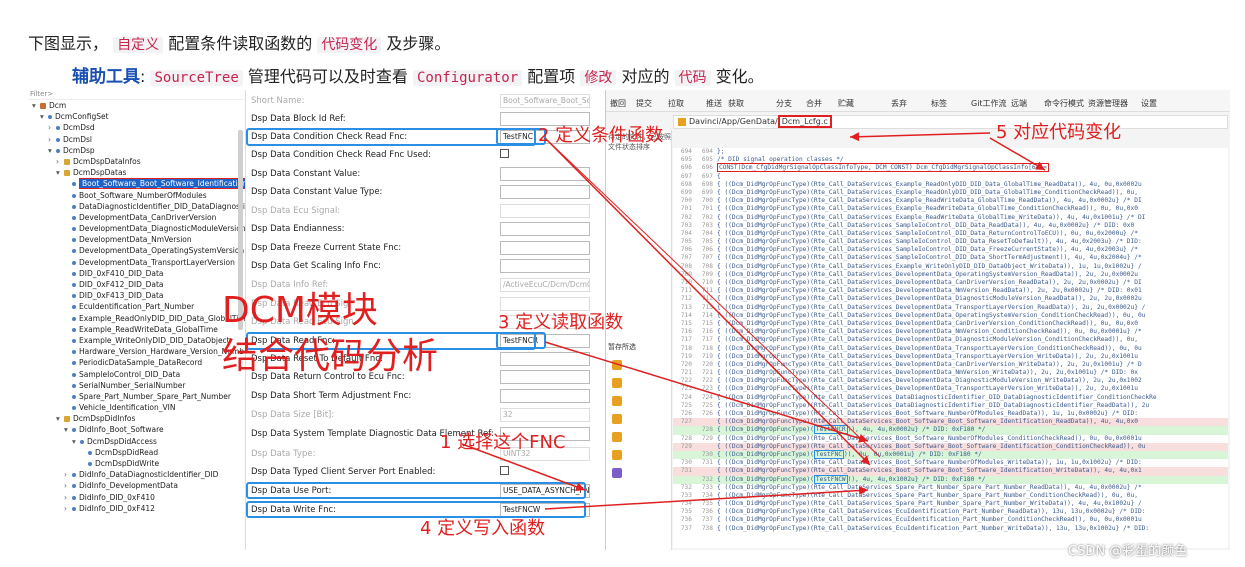  I want to click on tree-item: Hardware_Version_Hardware_Version_Number, so click(136, 351).